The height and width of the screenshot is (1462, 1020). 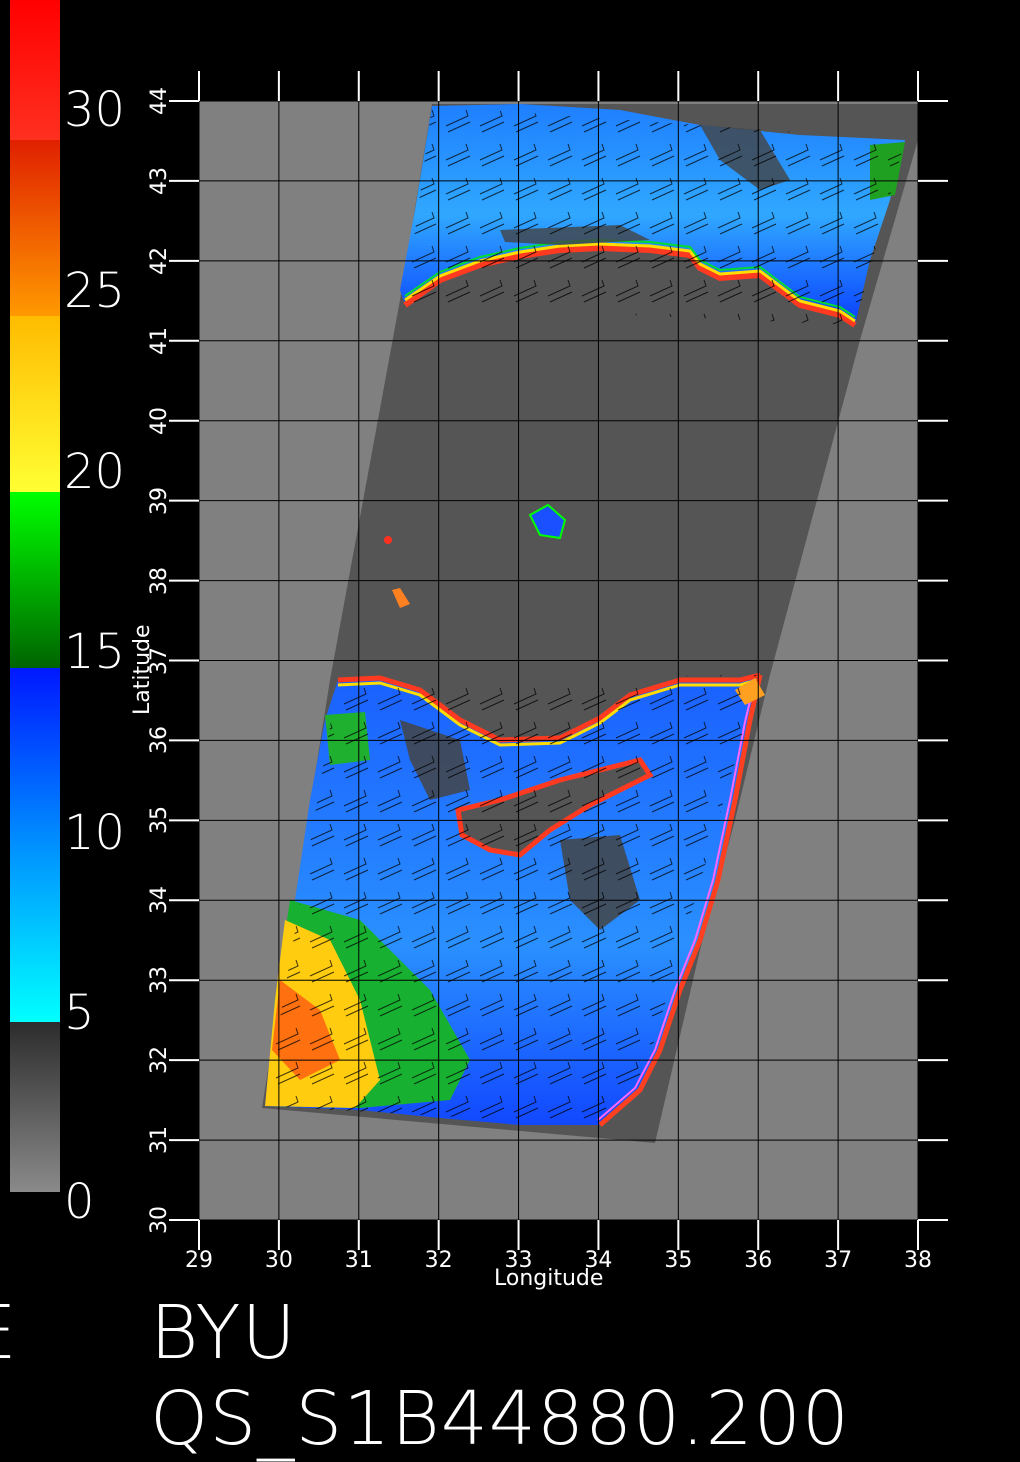 I want to click on footer-left-fragment: E, so click(x=8, y=1333).